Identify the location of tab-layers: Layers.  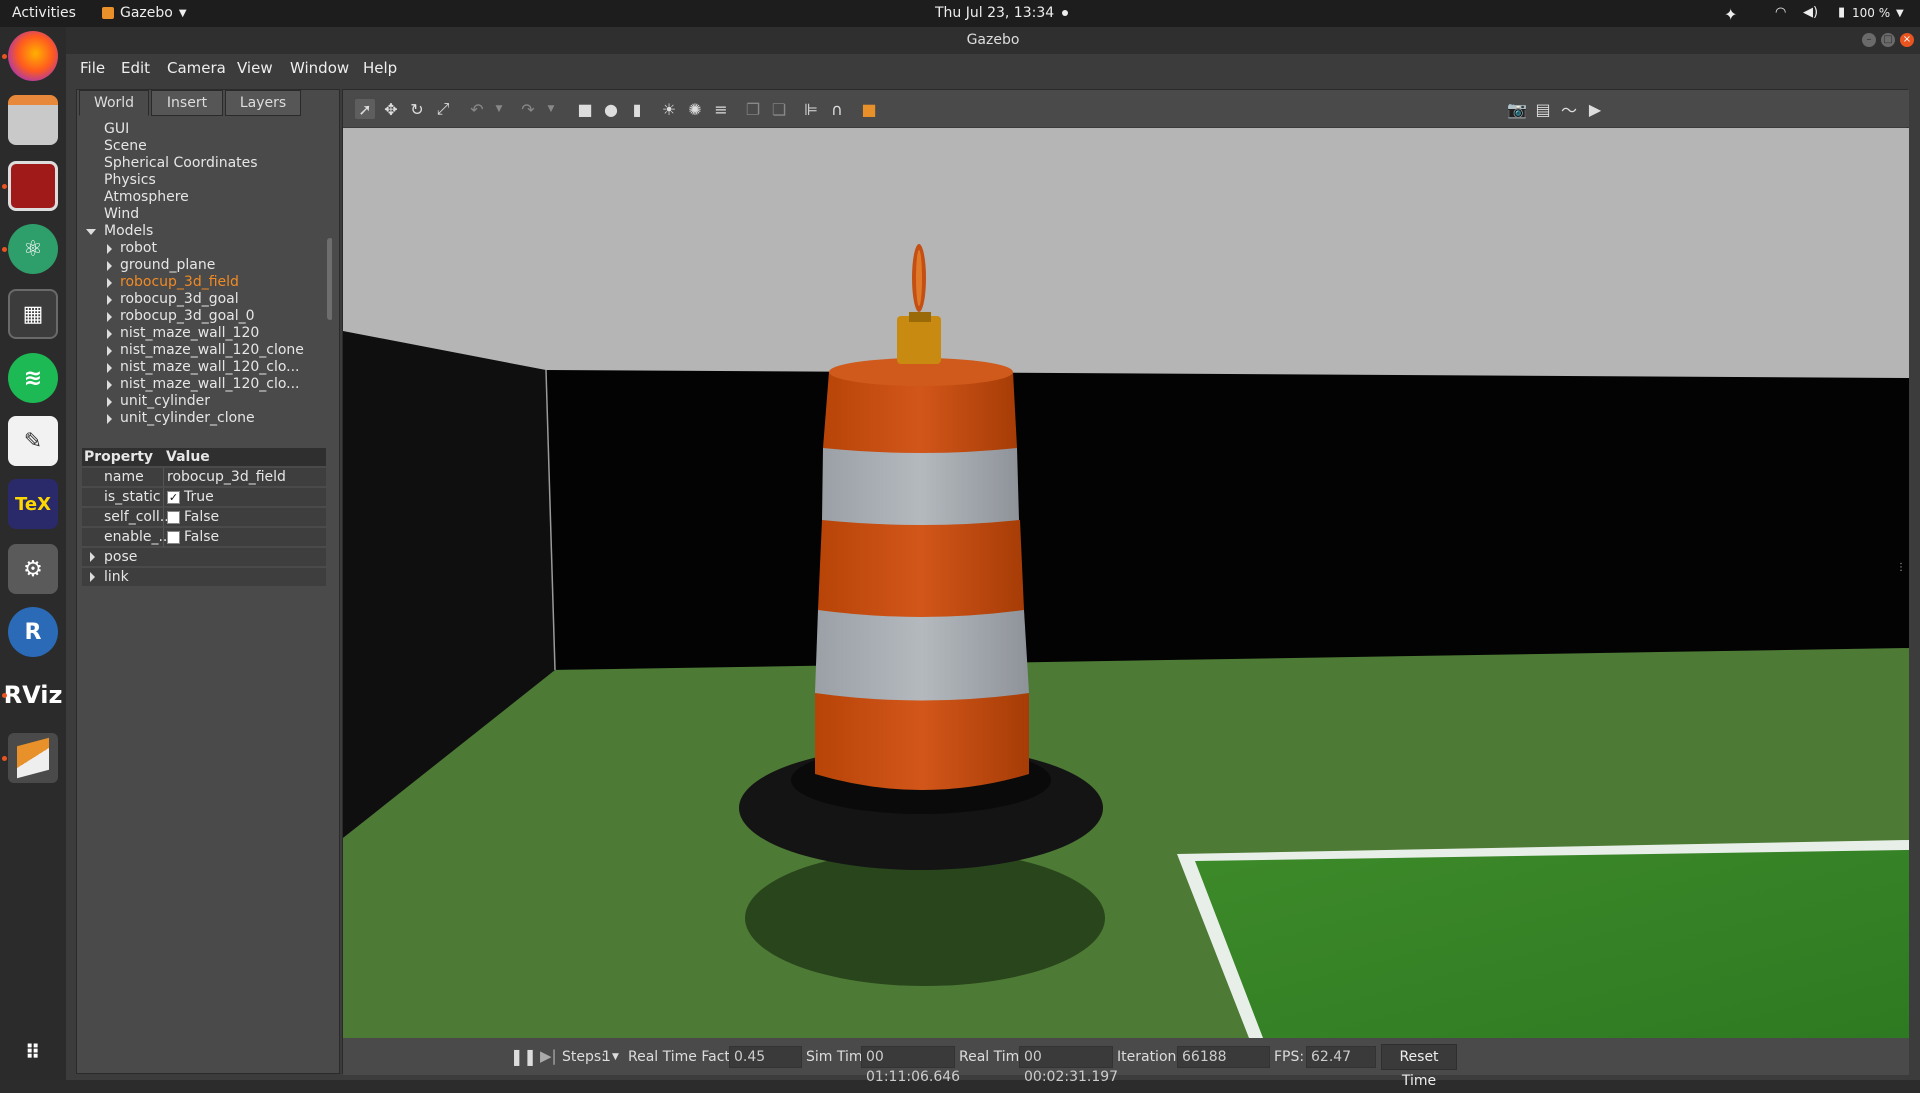
(263, 103).